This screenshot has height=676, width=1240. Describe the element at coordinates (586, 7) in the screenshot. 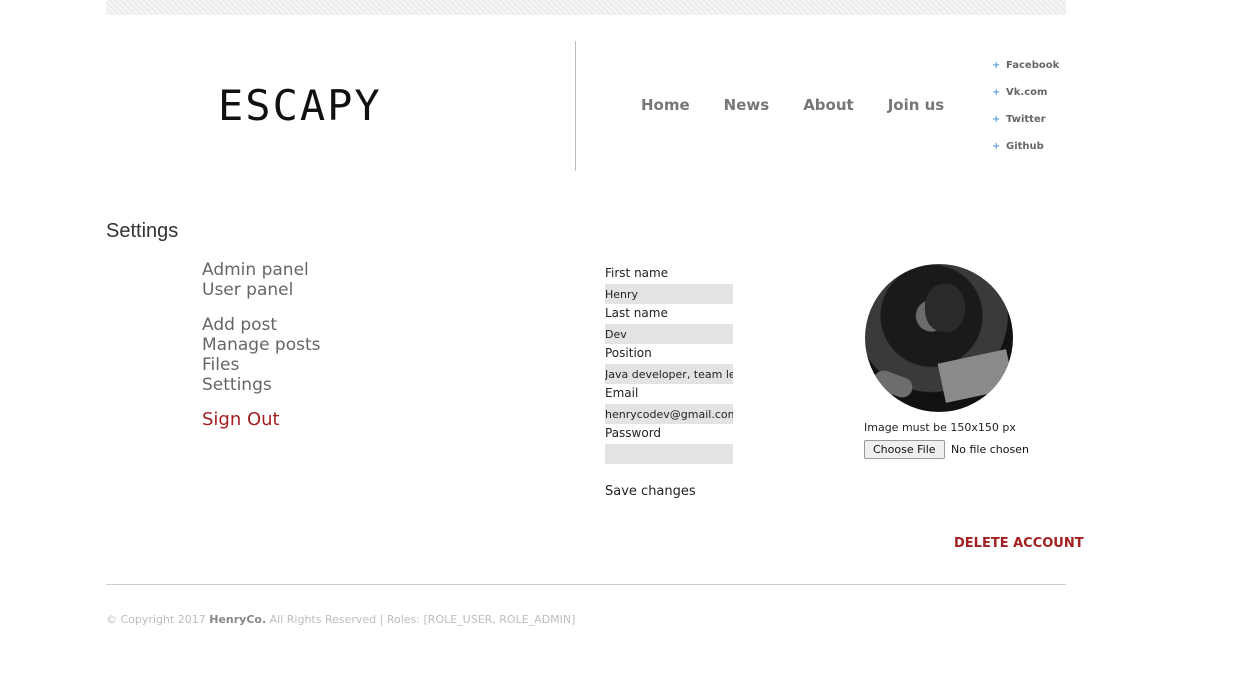

I see `top-stripe` at that location.